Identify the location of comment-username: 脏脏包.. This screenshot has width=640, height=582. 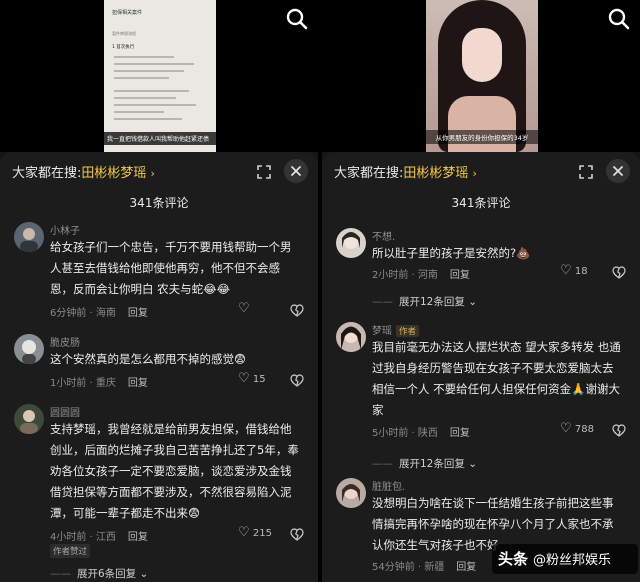
(388, 485).